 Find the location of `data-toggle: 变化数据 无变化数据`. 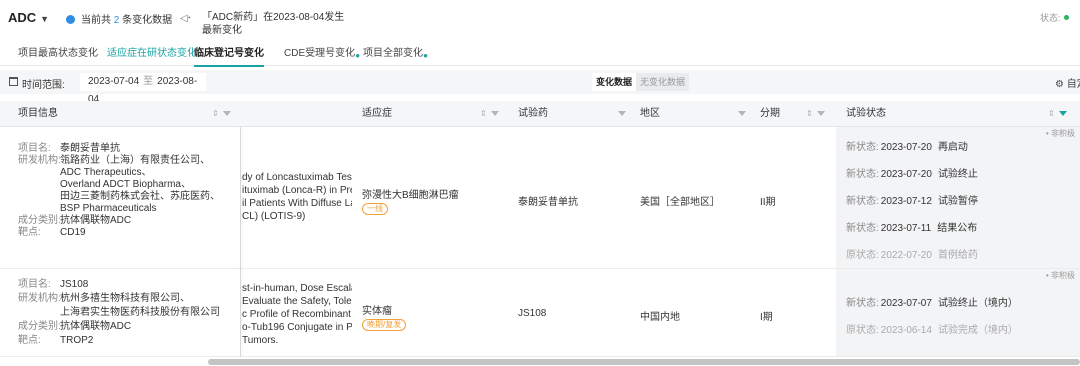

data-toggle: 变化数据 无变化数据 is located at coordinates (641, 82).